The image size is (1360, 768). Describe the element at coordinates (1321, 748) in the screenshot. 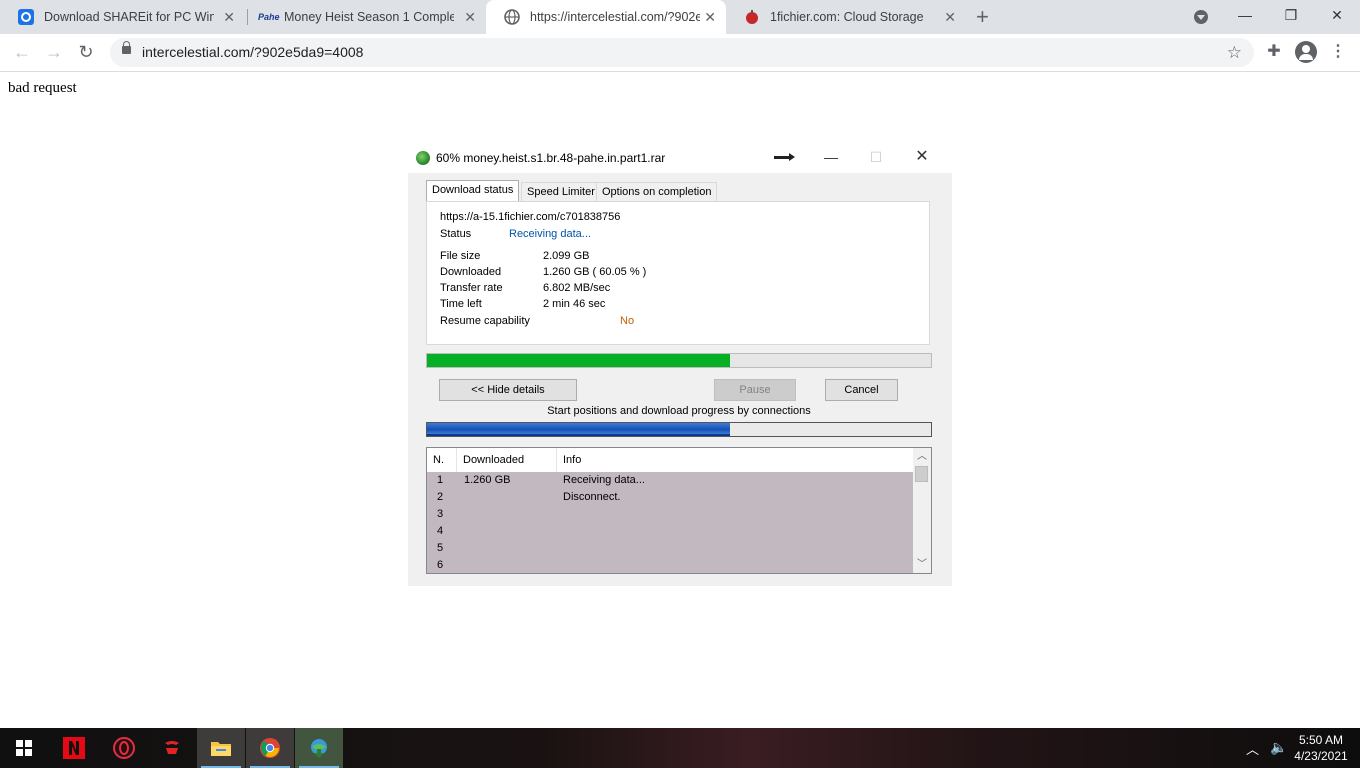

I see `taskbar-clock: 5:50 AM 4/23/2021` at that location.